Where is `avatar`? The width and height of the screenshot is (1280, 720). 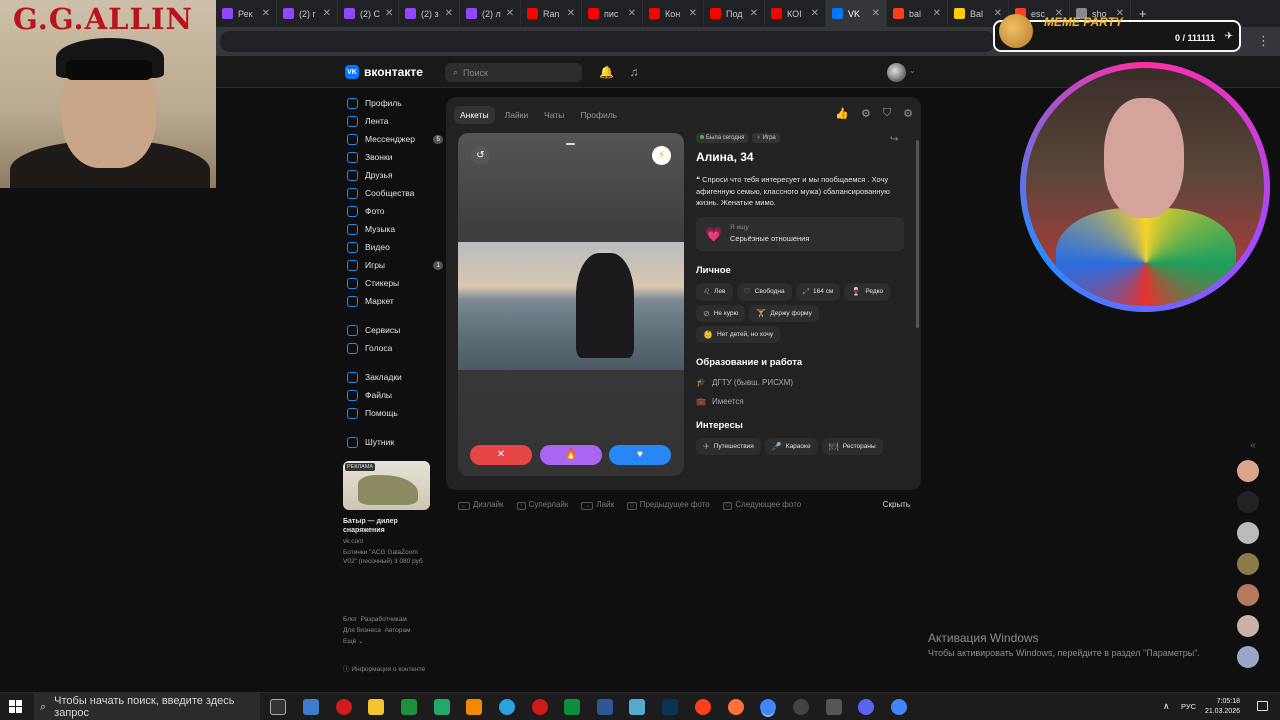
avatar is located at coordinates (896, 72).